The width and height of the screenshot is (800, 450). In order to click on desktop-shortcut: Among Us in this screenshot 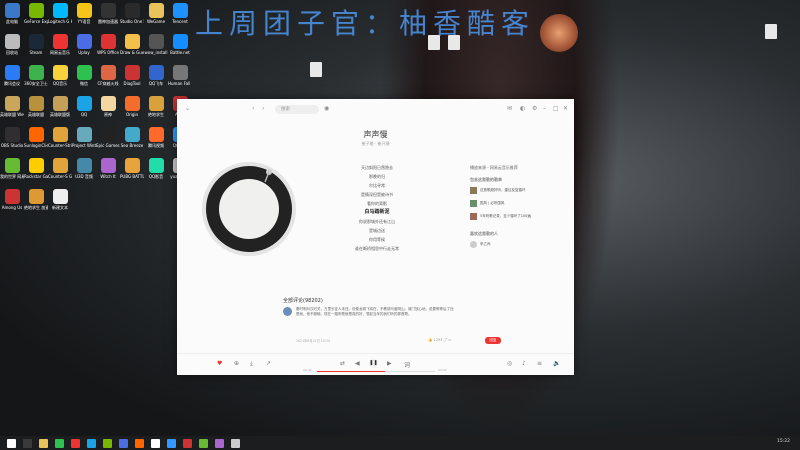, I will do `click(12, 208)`.